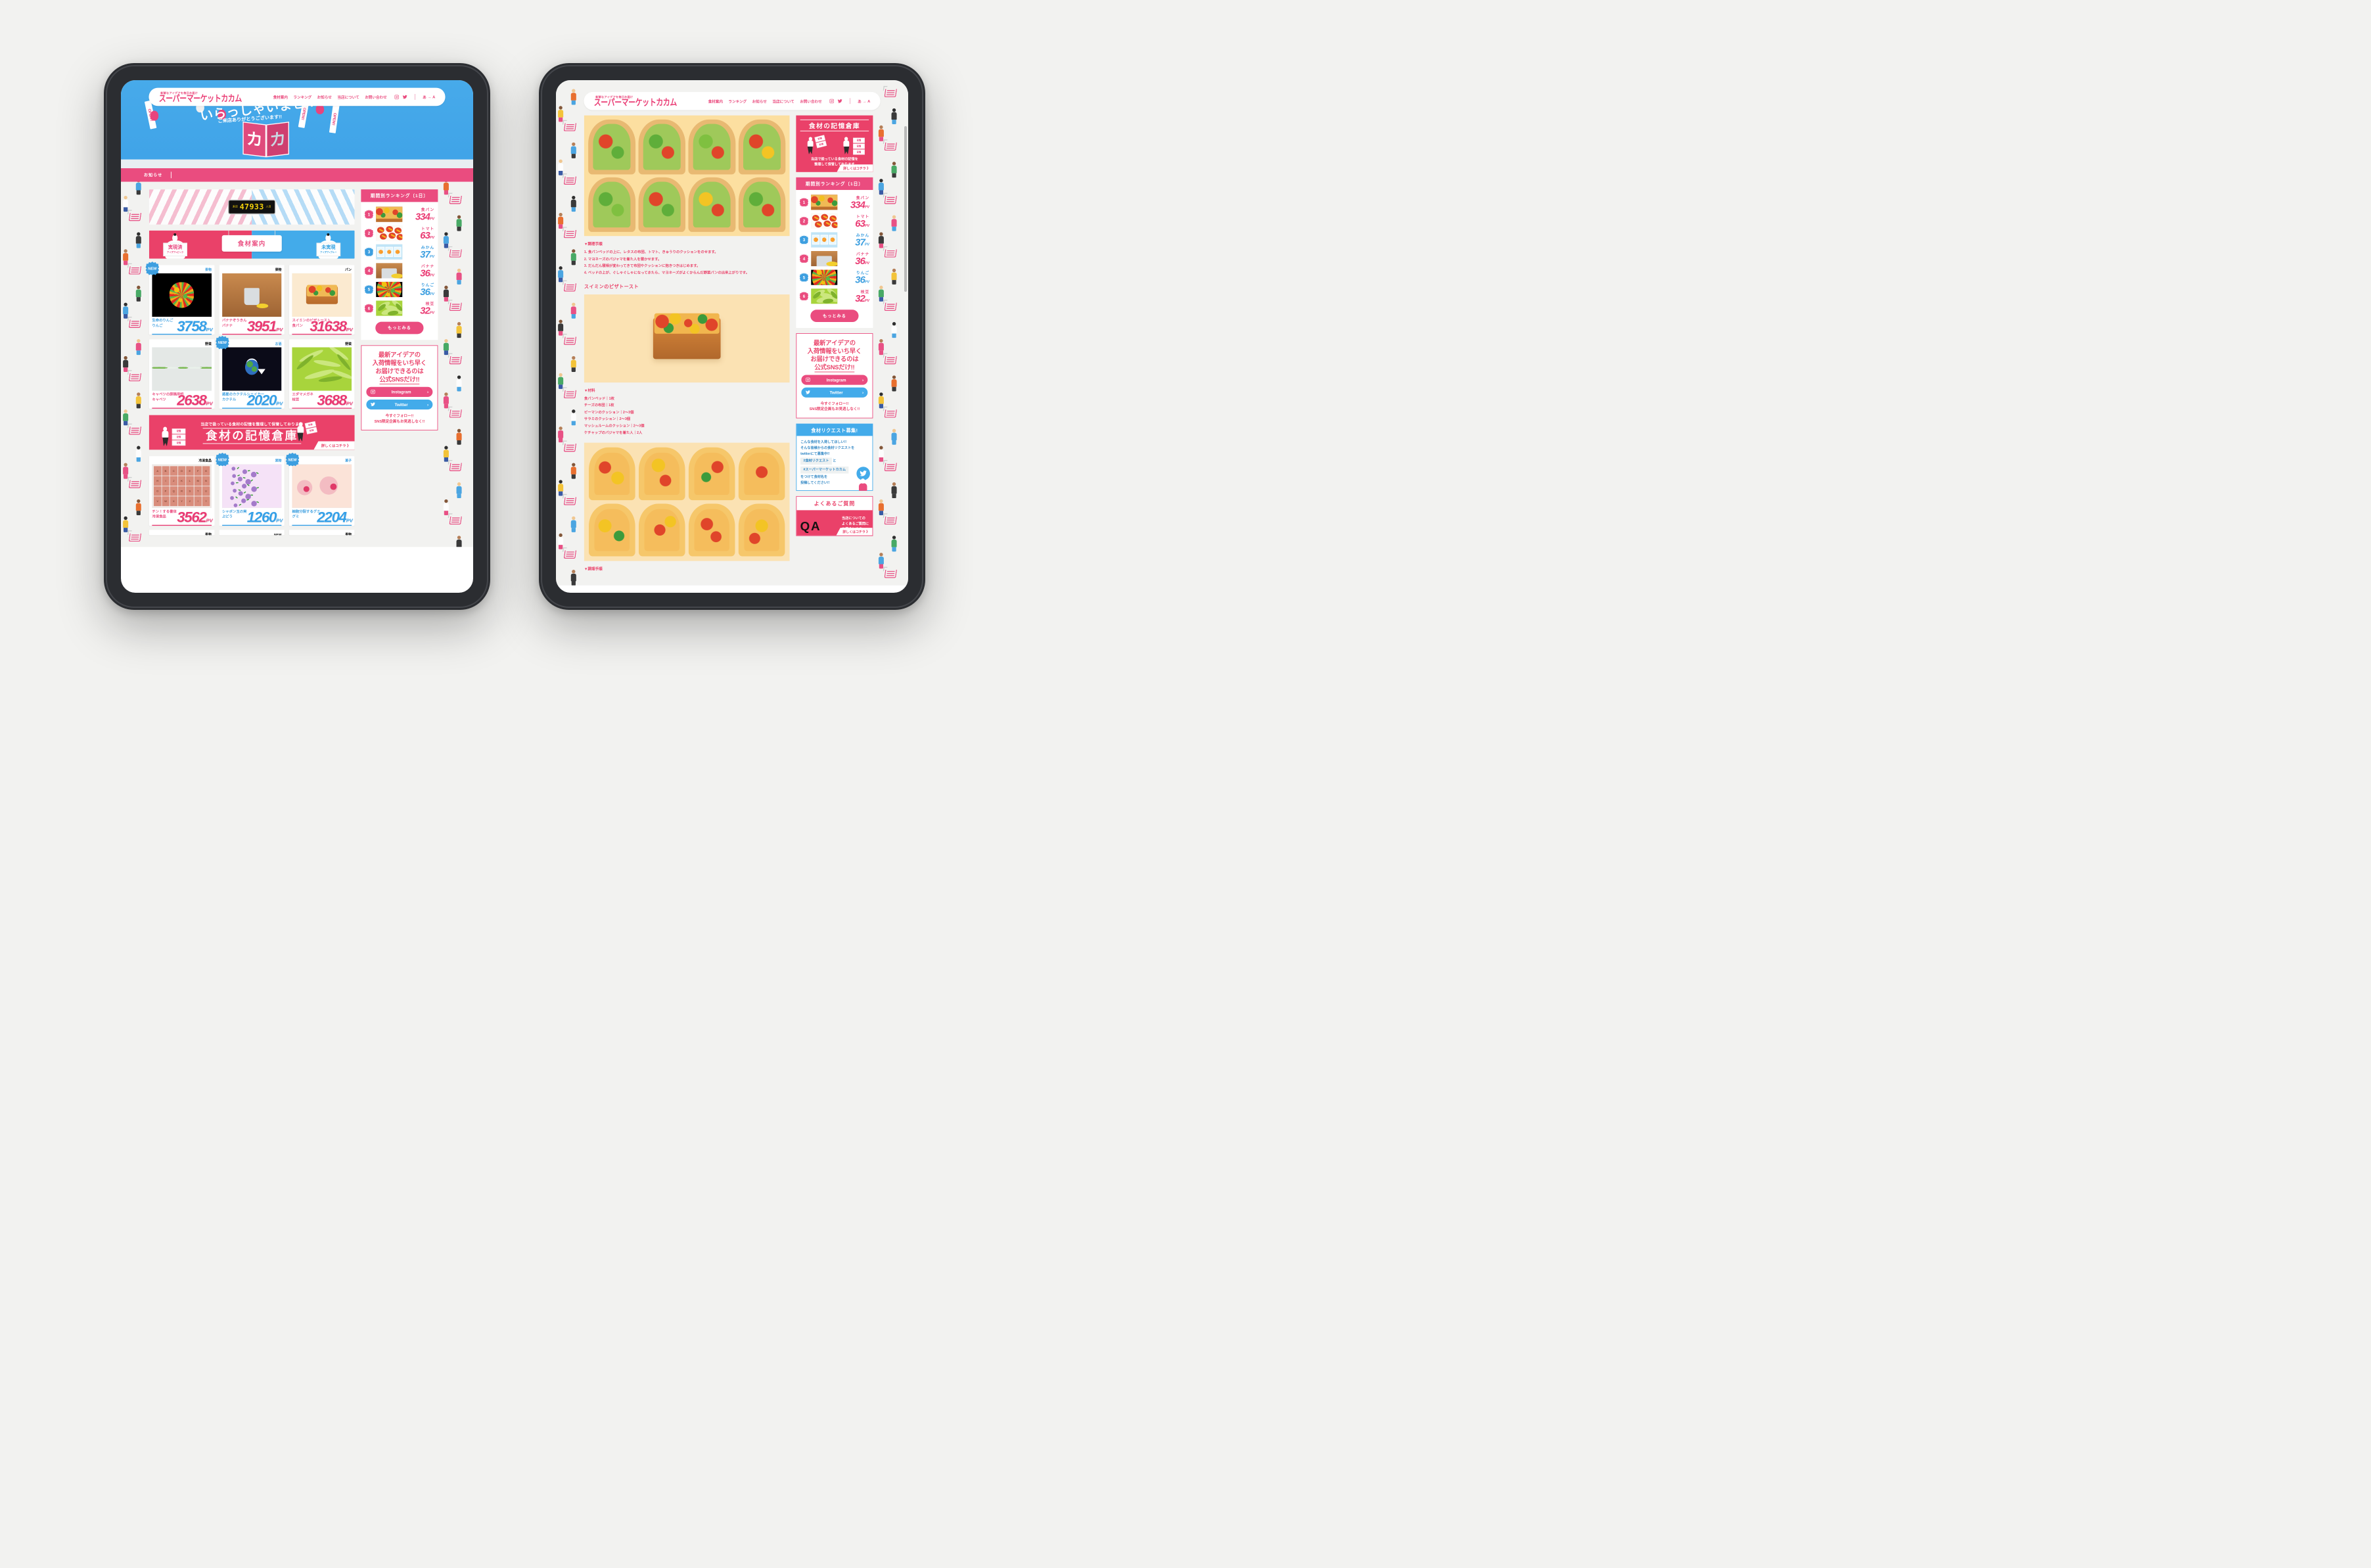 This screenshot has width=2371, height=1568. I want to click on notice-label: お知らせ, so click(153, 174).